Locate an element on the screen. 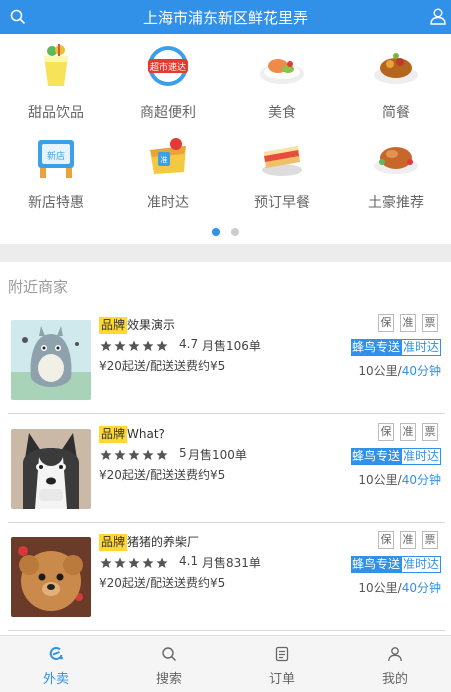 This screenshot has height=692, width=451. husky-image is located at coordinates (51, 469).